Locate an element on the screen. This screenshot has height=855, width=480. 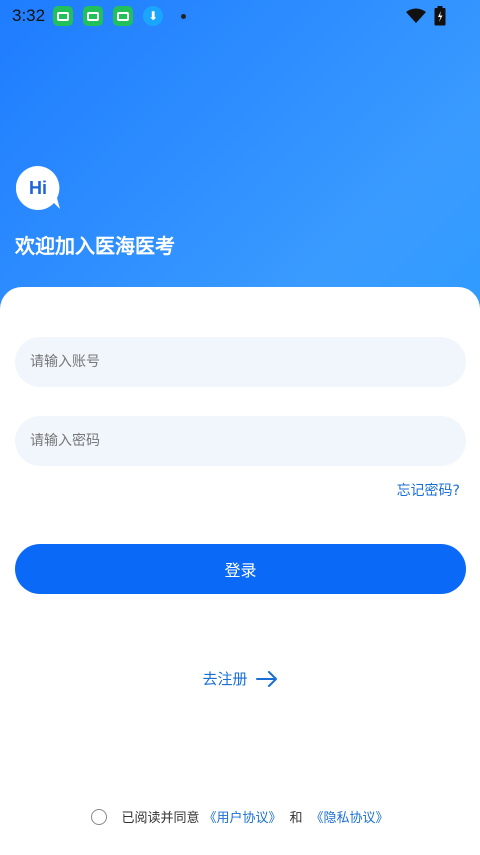
arrow-right-icon is located at coordinates (266, 678).